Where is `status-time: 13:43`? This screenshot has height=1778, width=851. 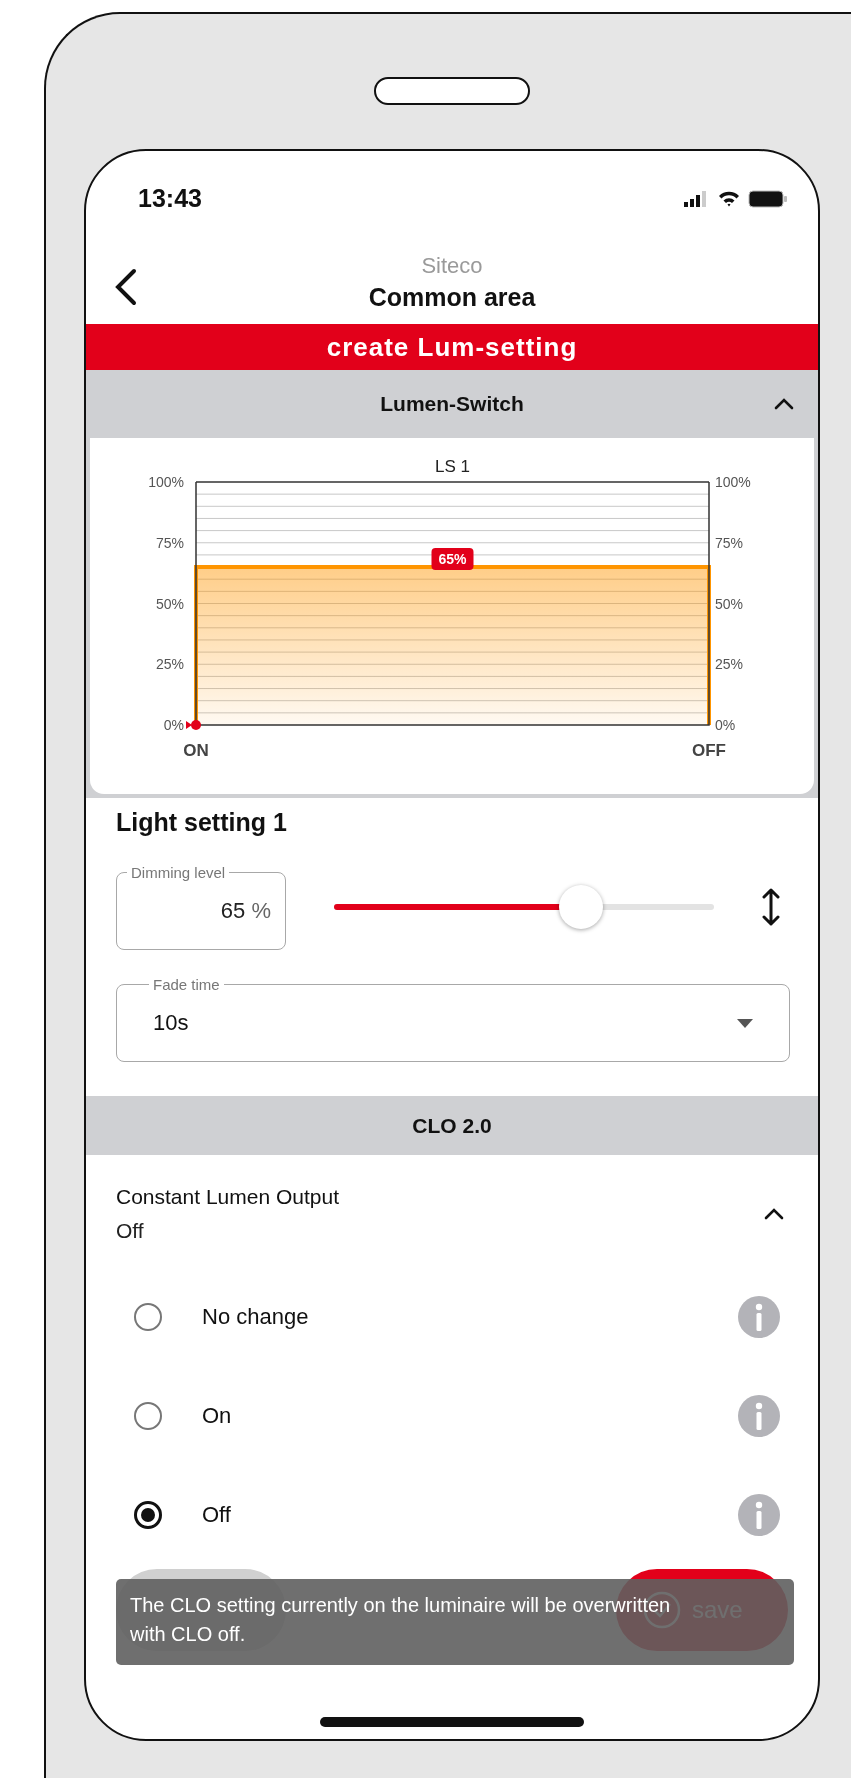 status-time: 13:43 is located at coordinates (170, 198).